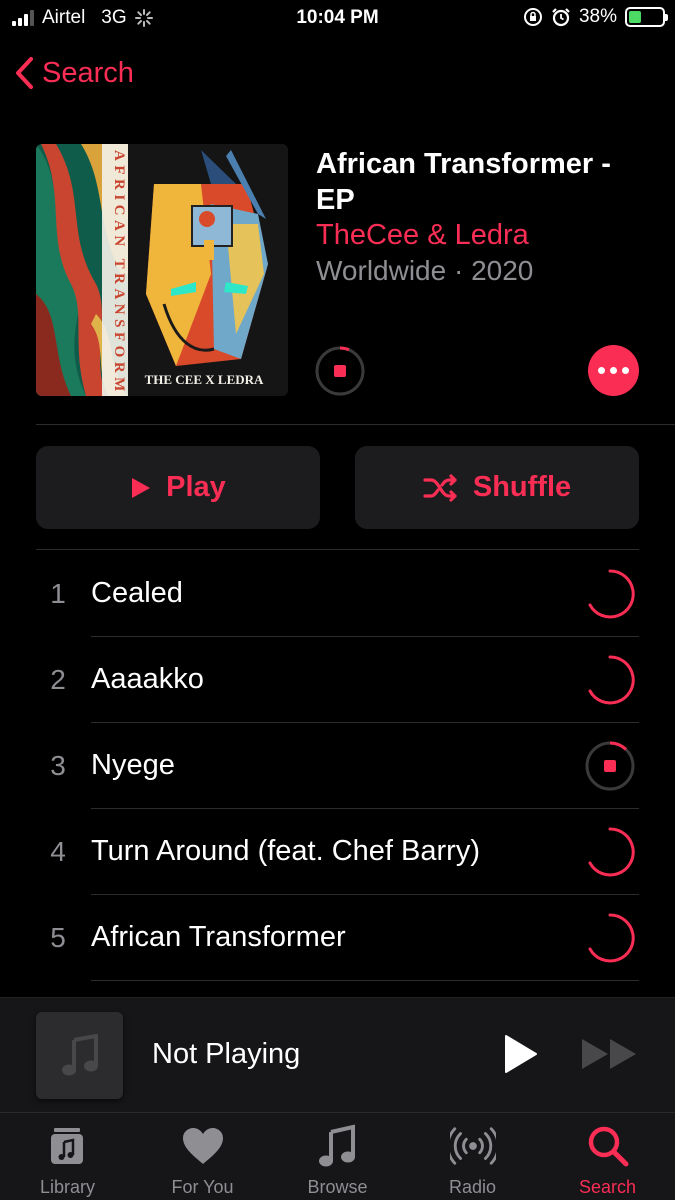 The width and height of the screenshot is (675, 1200). I want to click on album-download-stop-button, so click(340, 371).